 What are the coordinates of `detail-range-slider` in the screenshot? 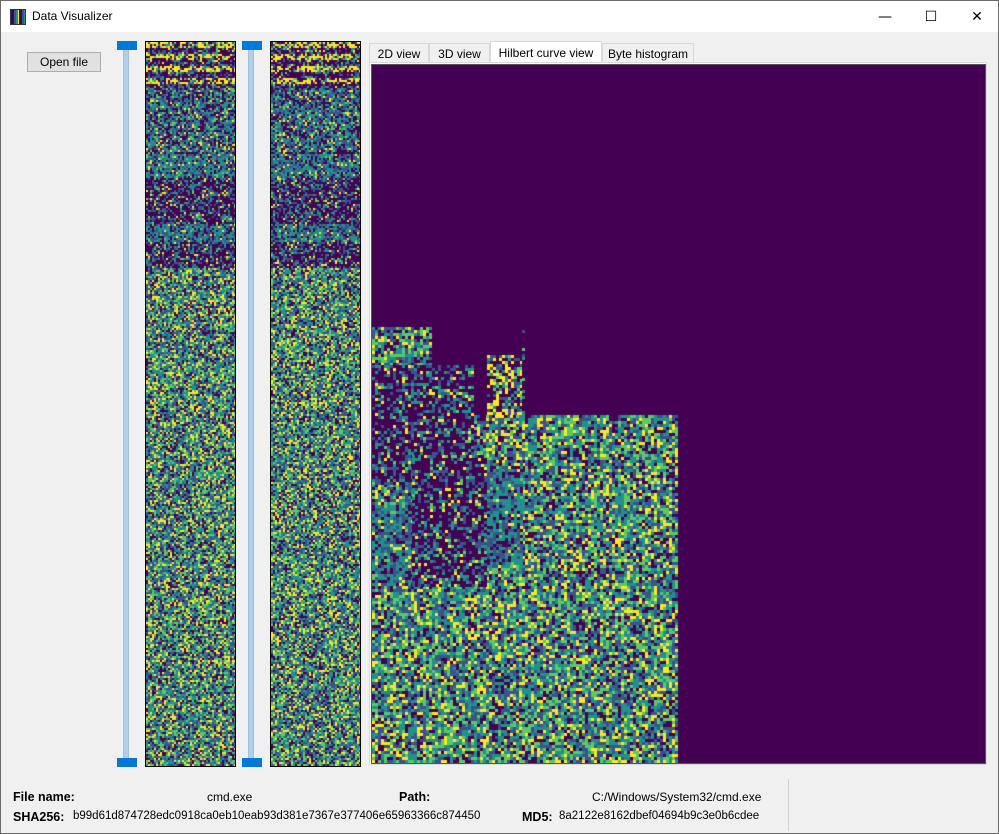 It's located at (252, 404).